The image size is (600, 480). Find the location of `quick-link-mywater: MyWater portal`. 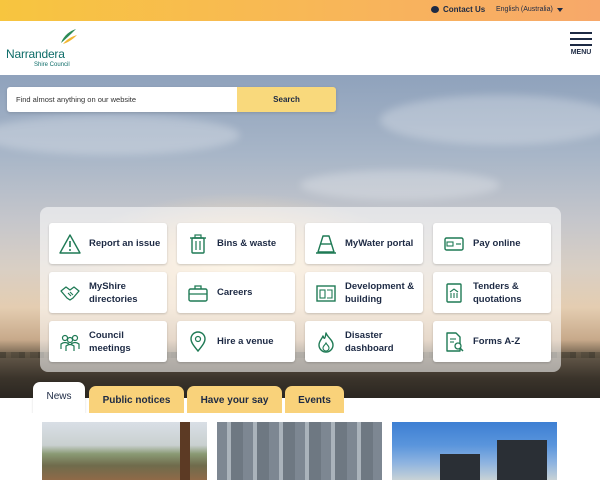

quick-link-mywater: MyWater portal is located at coordinates (364, 243).